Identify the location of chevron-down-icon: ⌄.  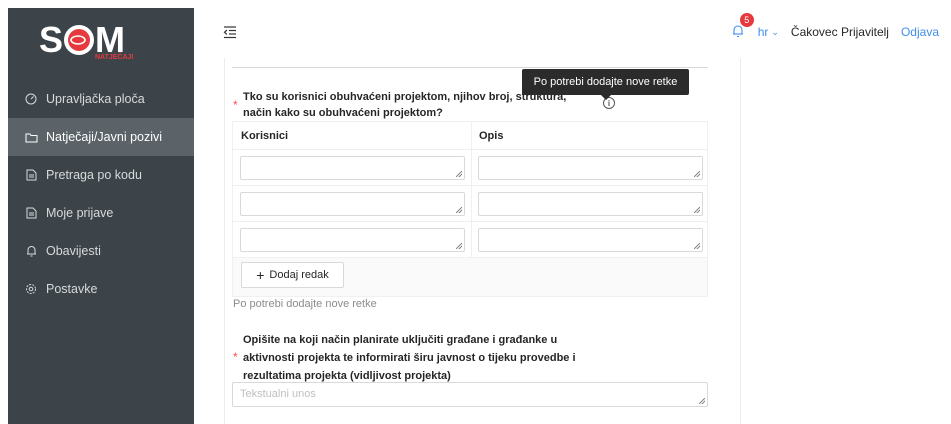
(775, 31).